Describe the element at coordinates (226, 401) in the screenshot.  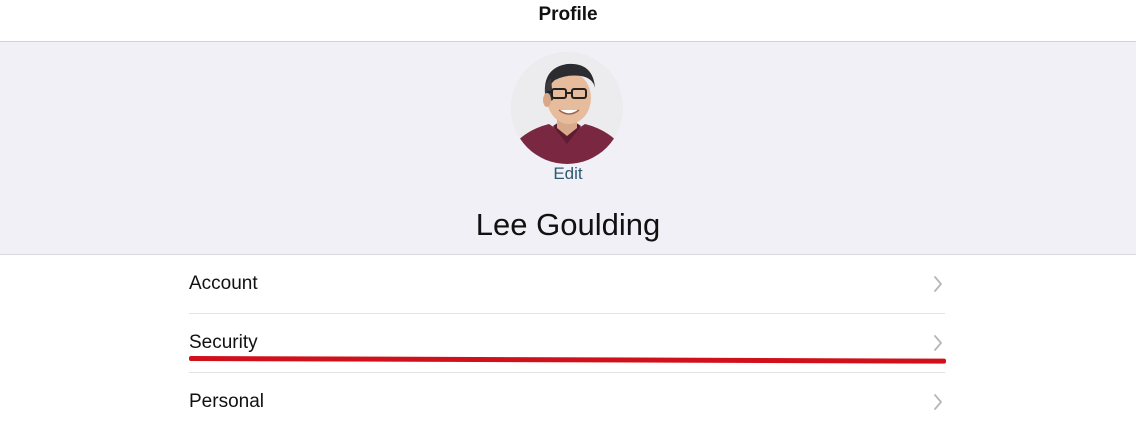
I see `menu-item-label: Personal` at that location.